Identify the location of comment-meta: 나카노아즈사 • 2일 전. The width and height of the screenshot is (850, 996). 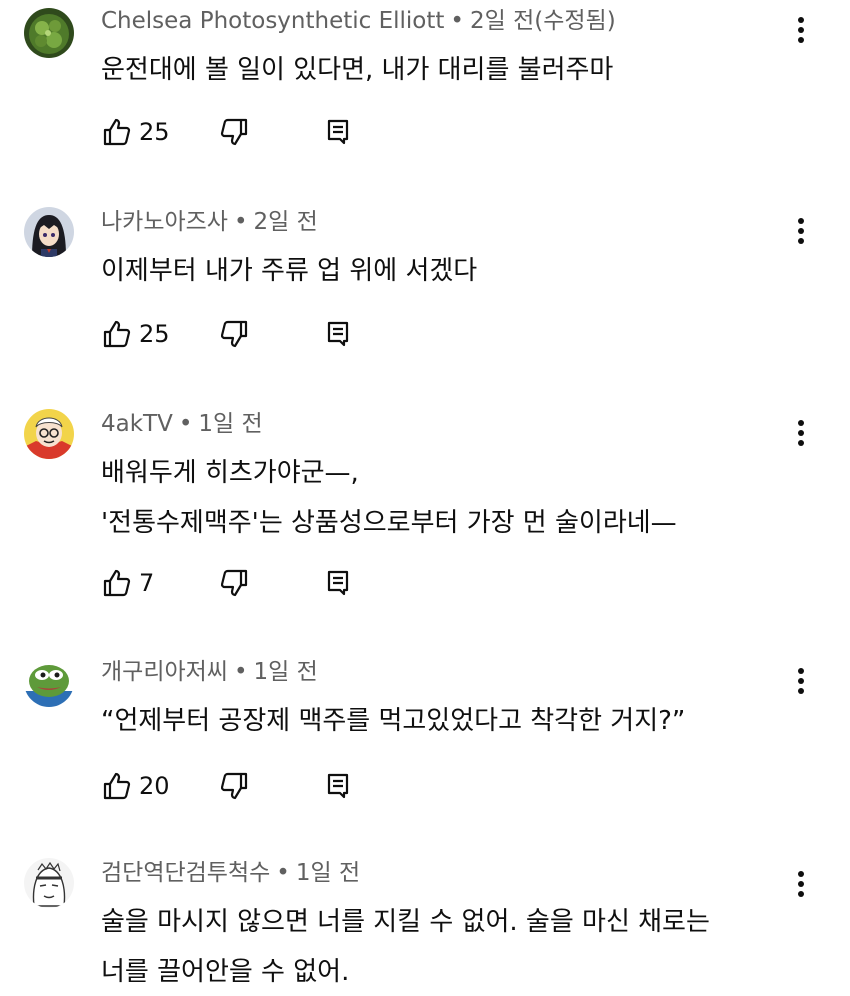
(209, 222).